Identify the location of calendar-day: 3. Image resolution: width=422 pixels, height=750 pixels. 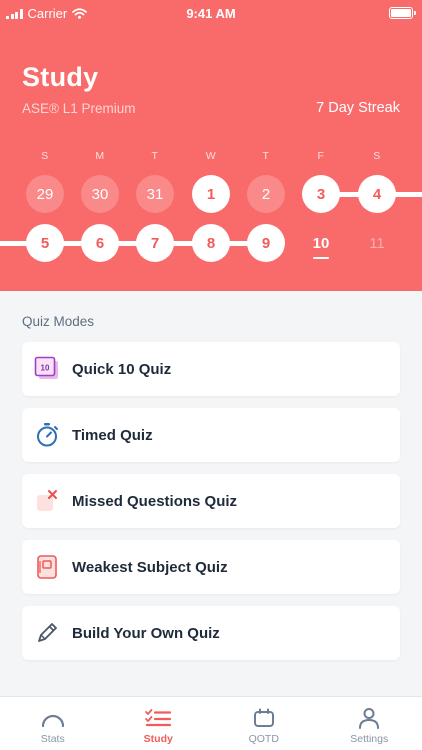
(321, 194).